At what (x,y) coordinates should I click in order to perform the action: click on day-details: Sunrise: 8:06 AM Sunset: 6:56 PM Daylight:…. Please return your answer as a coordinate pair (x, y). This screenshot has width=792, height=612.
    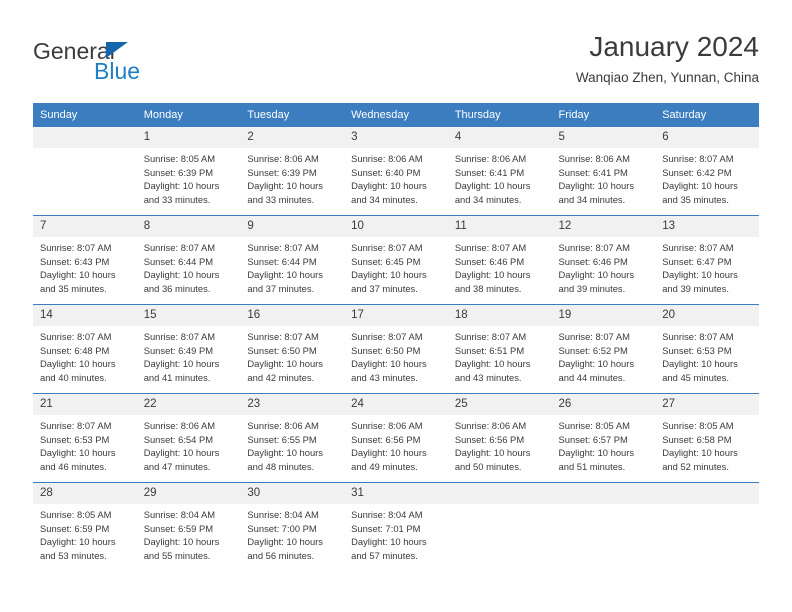
    Looking at the image, I should click on (500, 444).